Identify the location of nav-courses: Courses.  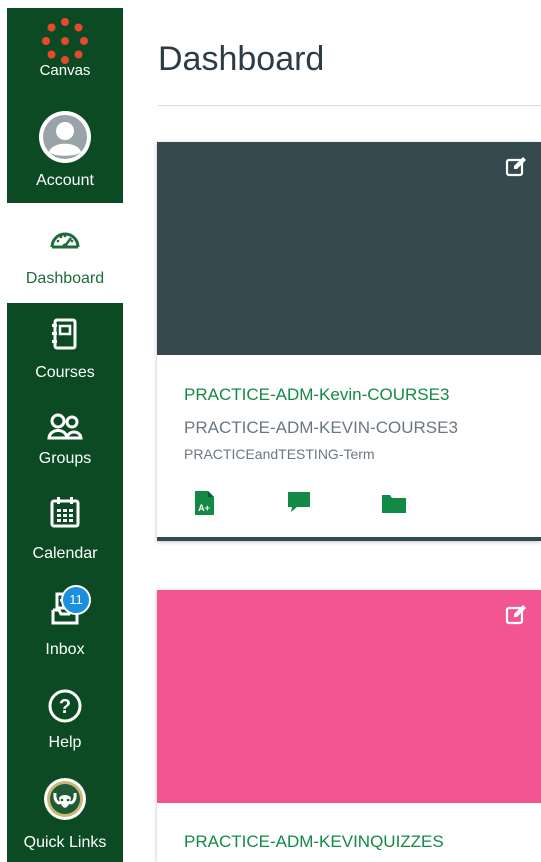
(65, 350).